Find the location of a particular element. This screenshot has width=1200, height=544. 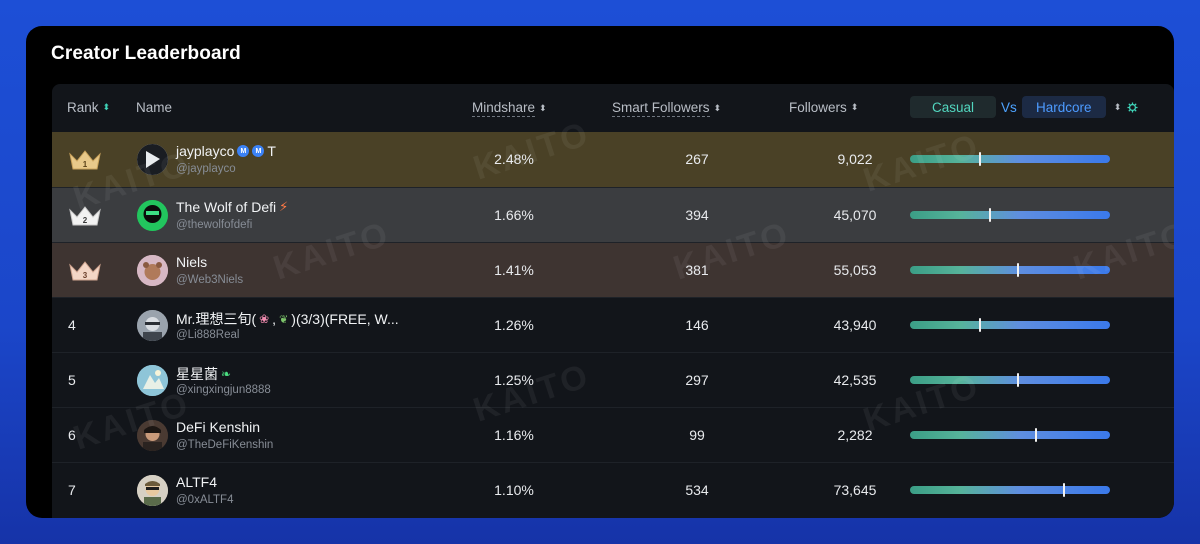

crown-rank-number: 1 is located at coordinates (85, 164).